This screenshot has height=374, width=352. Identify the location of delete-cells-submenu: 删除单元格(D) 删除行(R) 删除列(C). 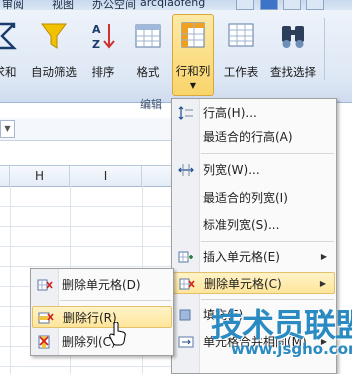
(102, 312).